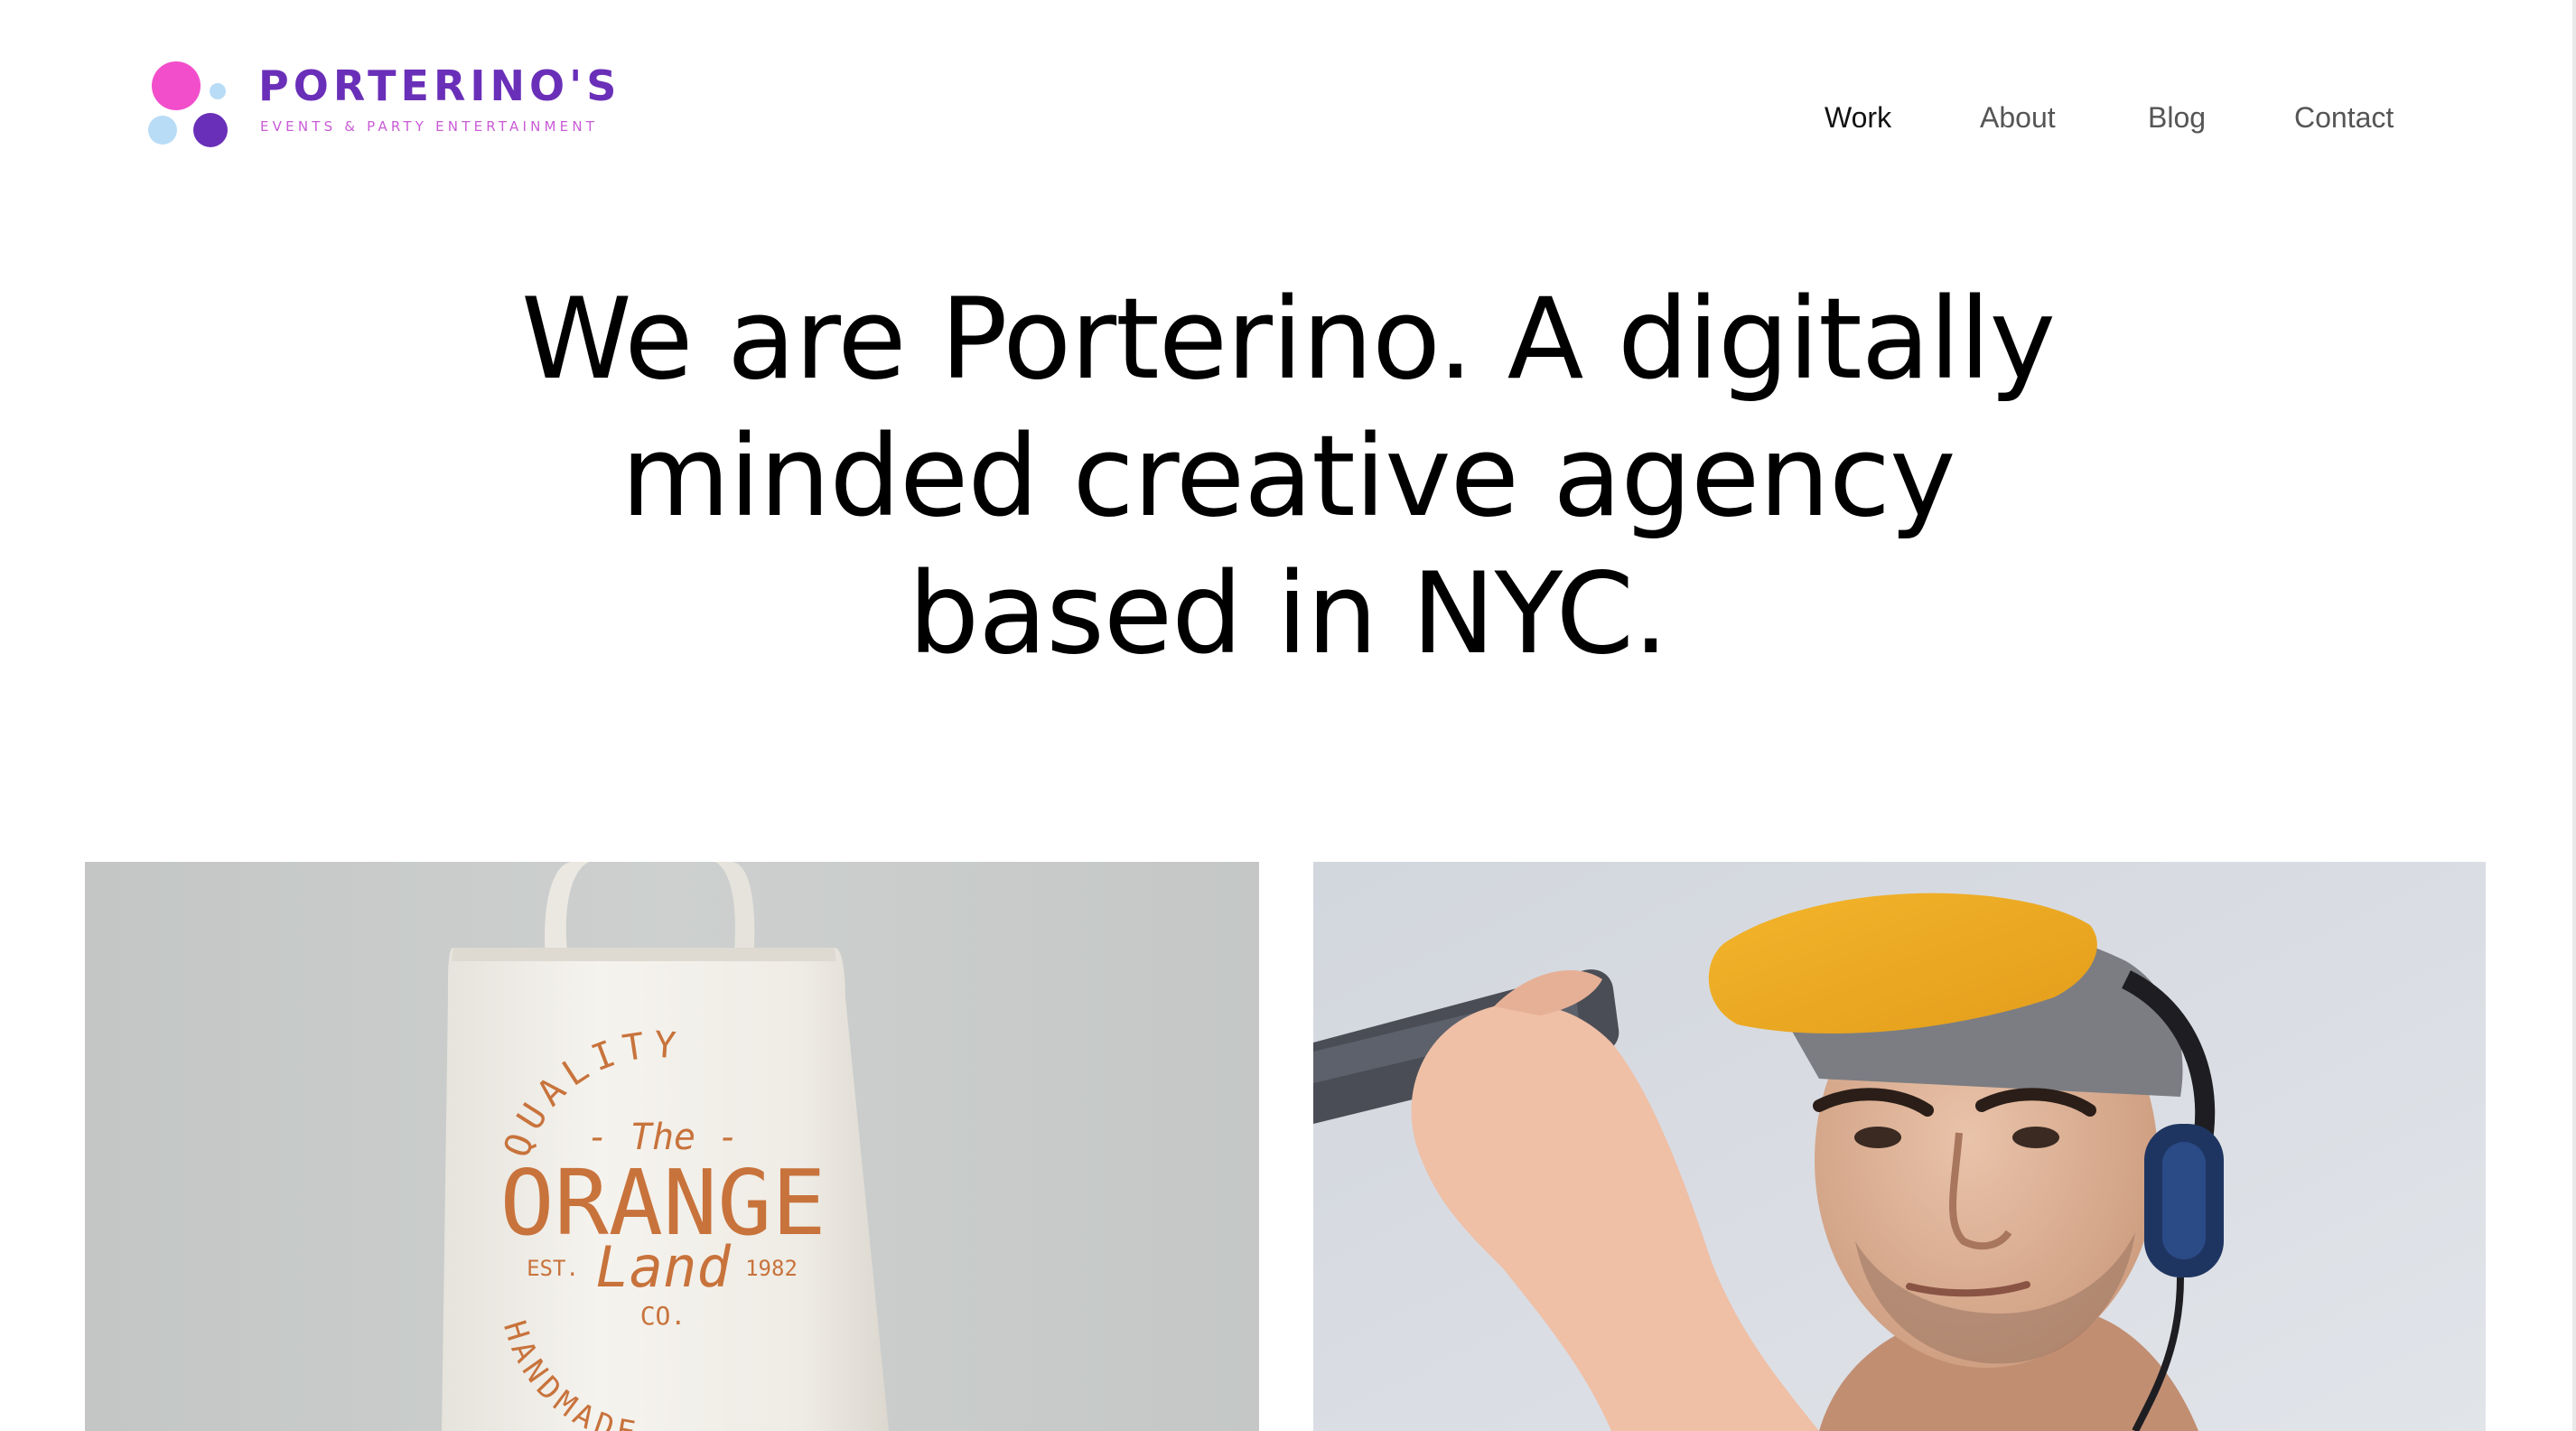  Describe the element at coordinates (2344, 117) in the screenshot. I see `nav-link-contact: Contact` at that location.